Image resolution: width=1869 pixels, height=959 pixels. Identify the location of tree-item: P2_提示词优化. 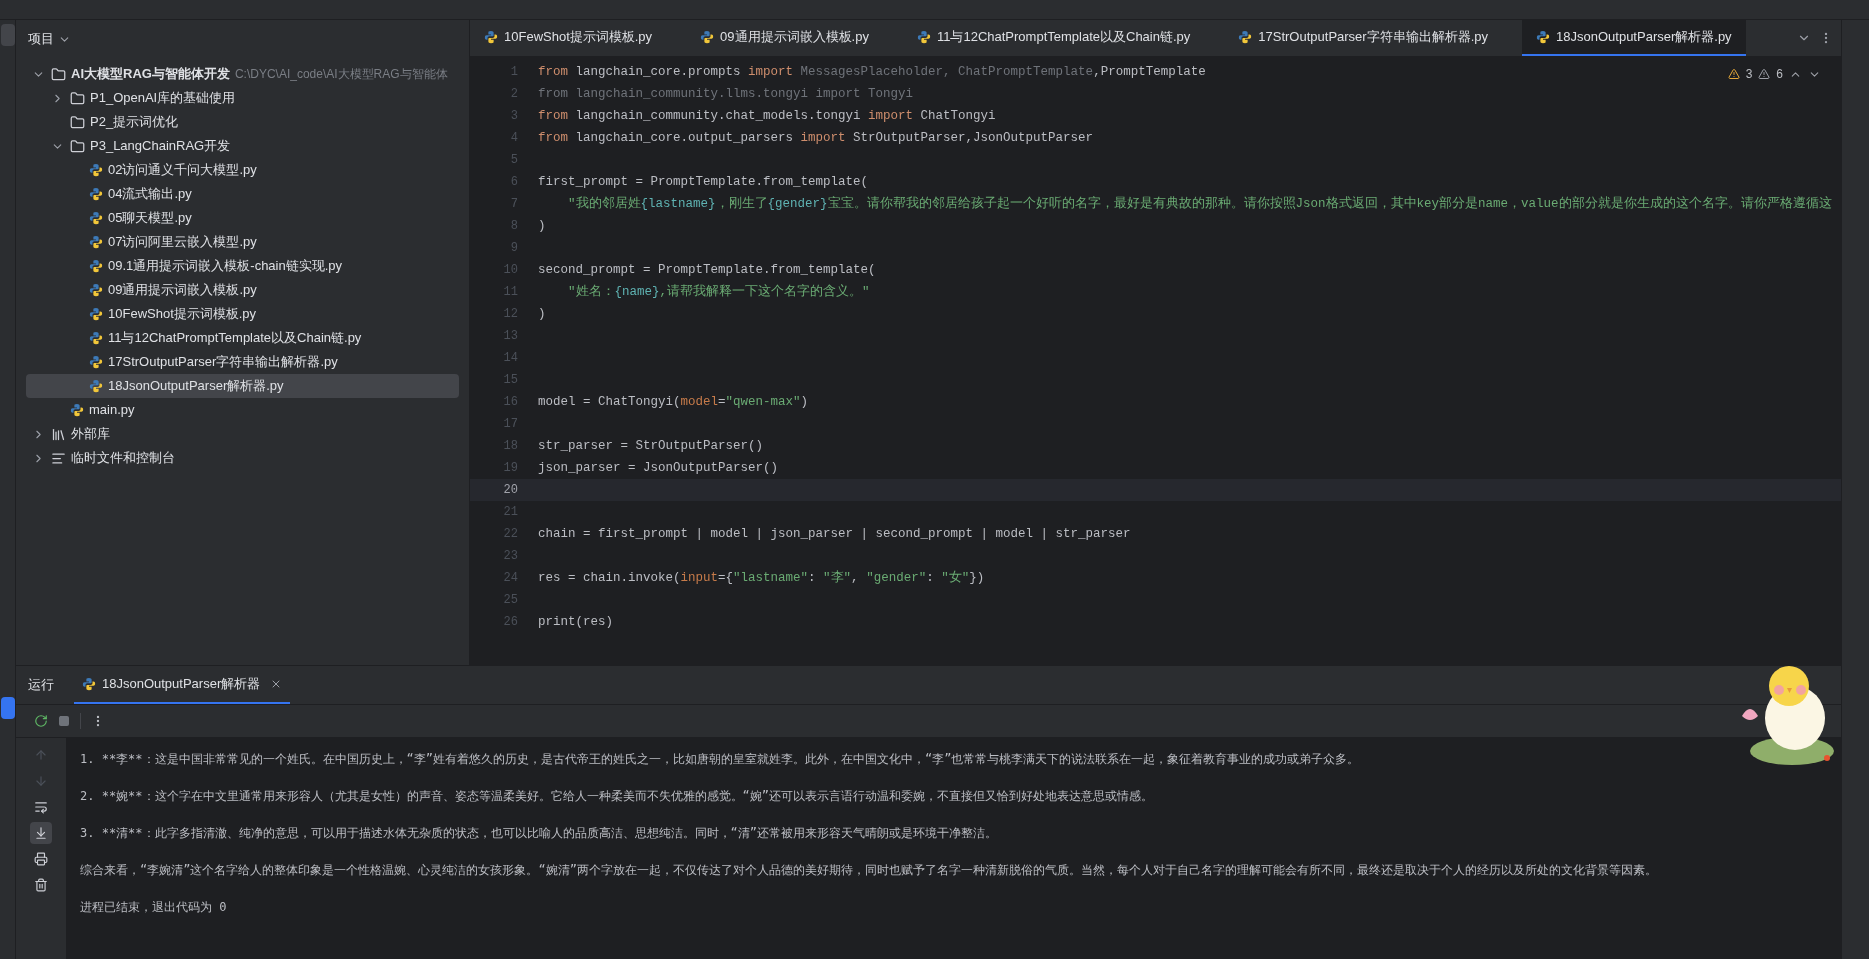
(242, 122).